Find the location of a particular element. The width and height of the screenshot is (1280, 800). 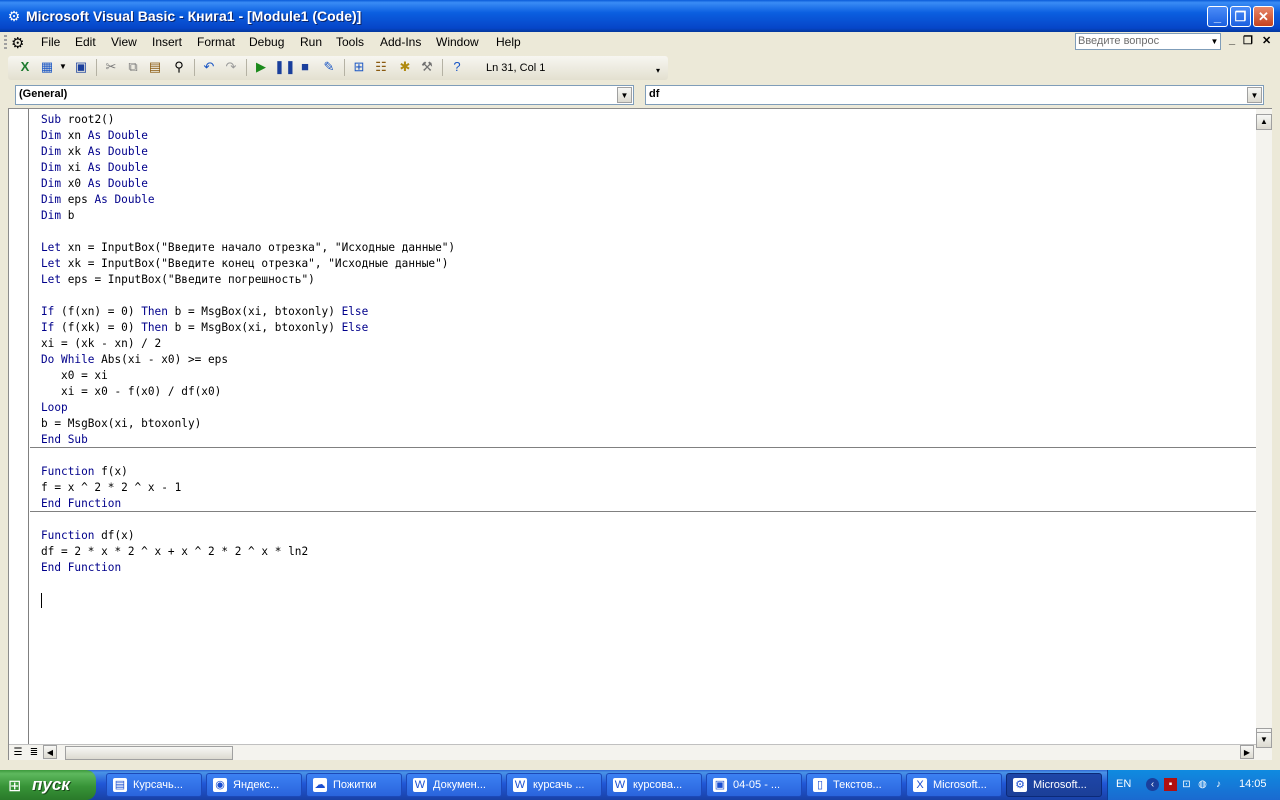

menu-help: Help is located at coordinates (508, 42).